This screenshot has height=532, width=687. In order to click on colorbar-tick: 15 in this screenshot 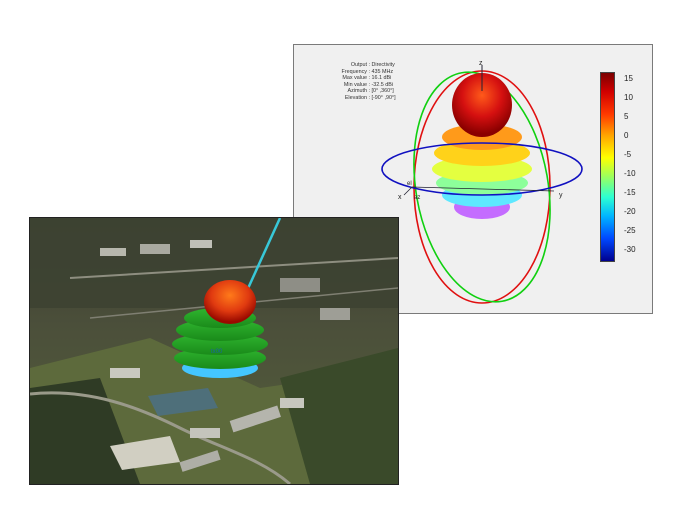, I will do `click(628, 78)`.